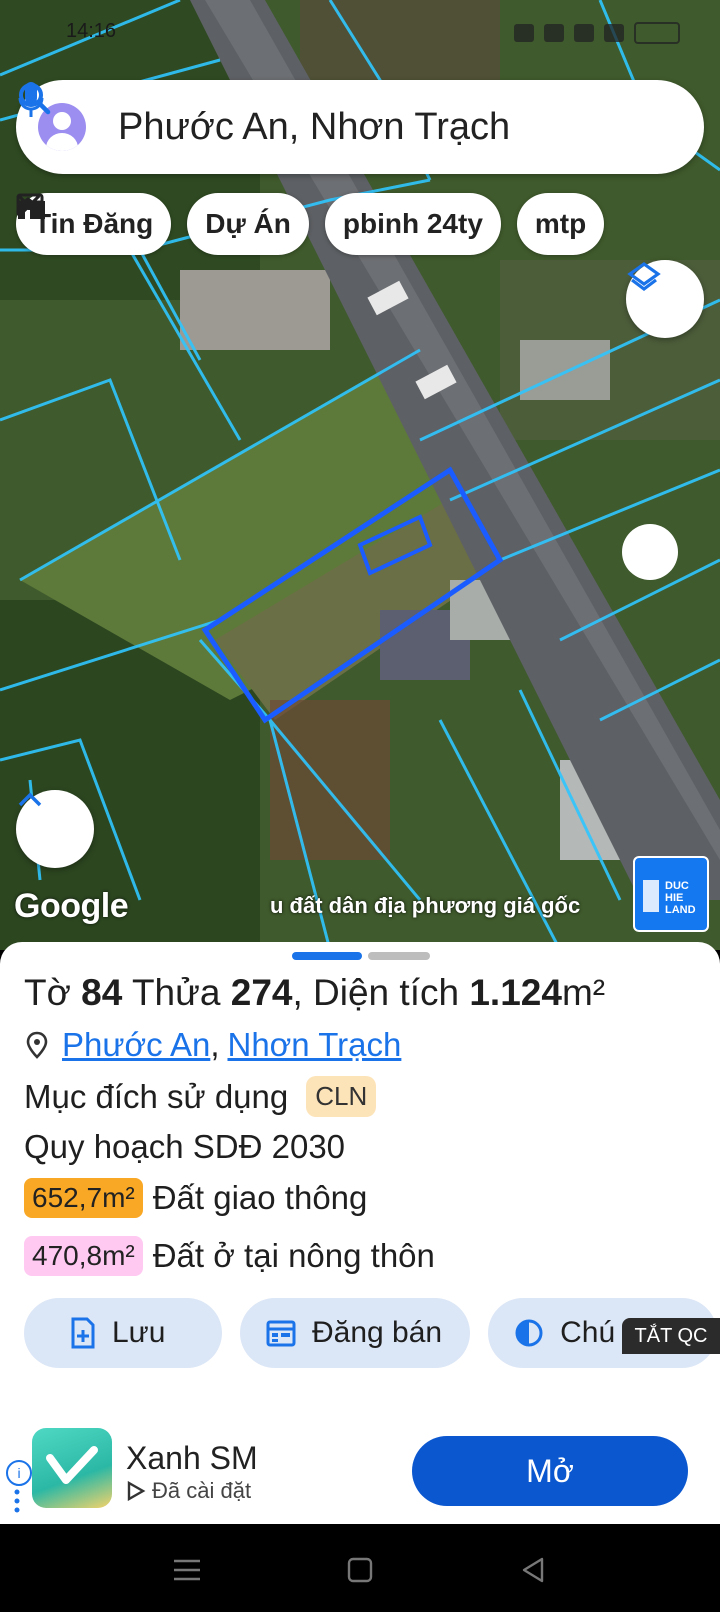 This screenshot has width=720, height=1612. What do you see at coordinates (665, 299) in the screenshot?
I see `layers-button` at bounding box center [665, 299].